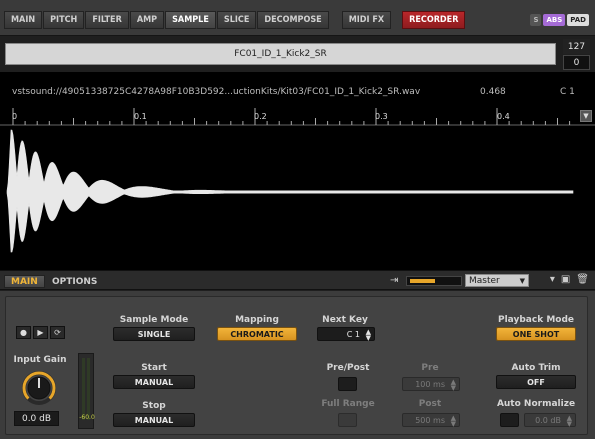  Describe the element at coordinates (347, 420) in the screenshot. I see `full-range-checkbox` at that location.